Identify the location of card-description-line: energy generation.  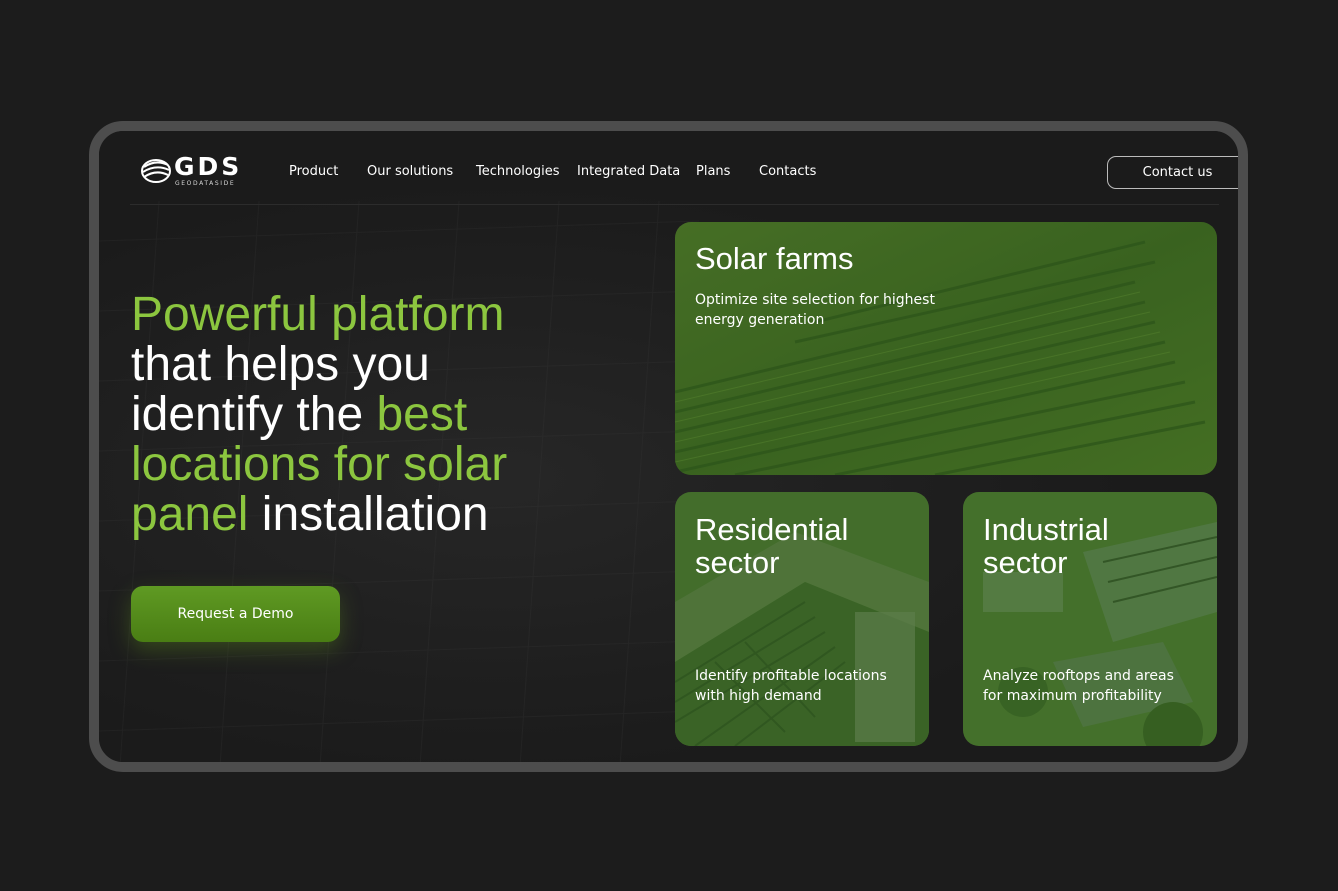
(760, 320).